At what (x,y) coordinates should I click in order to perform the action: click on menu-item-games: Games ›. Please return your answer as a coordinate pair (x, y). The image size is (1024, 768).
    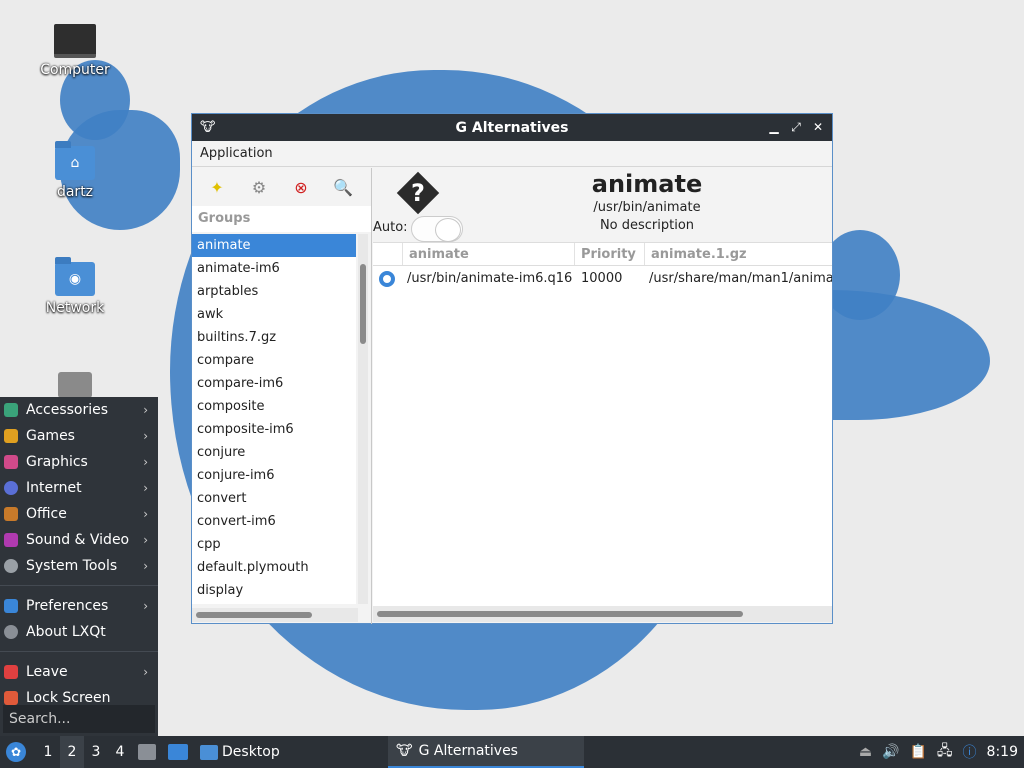
    Looking at the image, I should click on (79, 436).